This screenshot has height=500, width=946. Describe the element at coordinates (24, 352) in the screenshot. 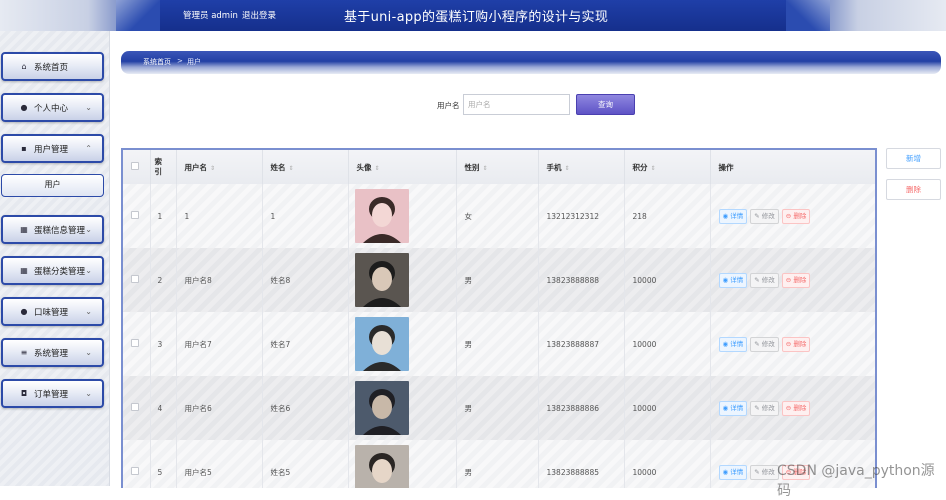

I see `sliders-icon: ≡` at that location.